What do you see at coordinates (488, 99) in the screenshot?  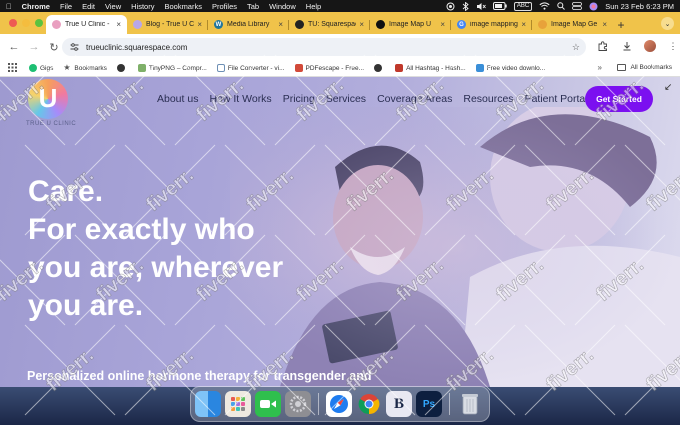 I see `nav-resources: Resources` at bounding box center [488, 99].